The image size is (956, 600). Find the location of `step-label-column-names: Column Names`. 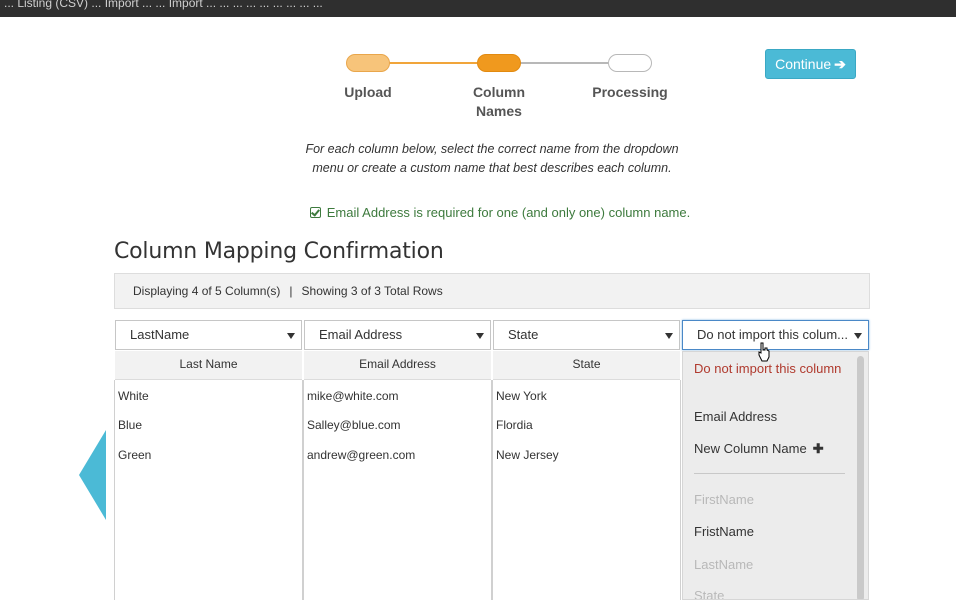

step-label-column-names: Column Names is located at coordinates (499, 102).